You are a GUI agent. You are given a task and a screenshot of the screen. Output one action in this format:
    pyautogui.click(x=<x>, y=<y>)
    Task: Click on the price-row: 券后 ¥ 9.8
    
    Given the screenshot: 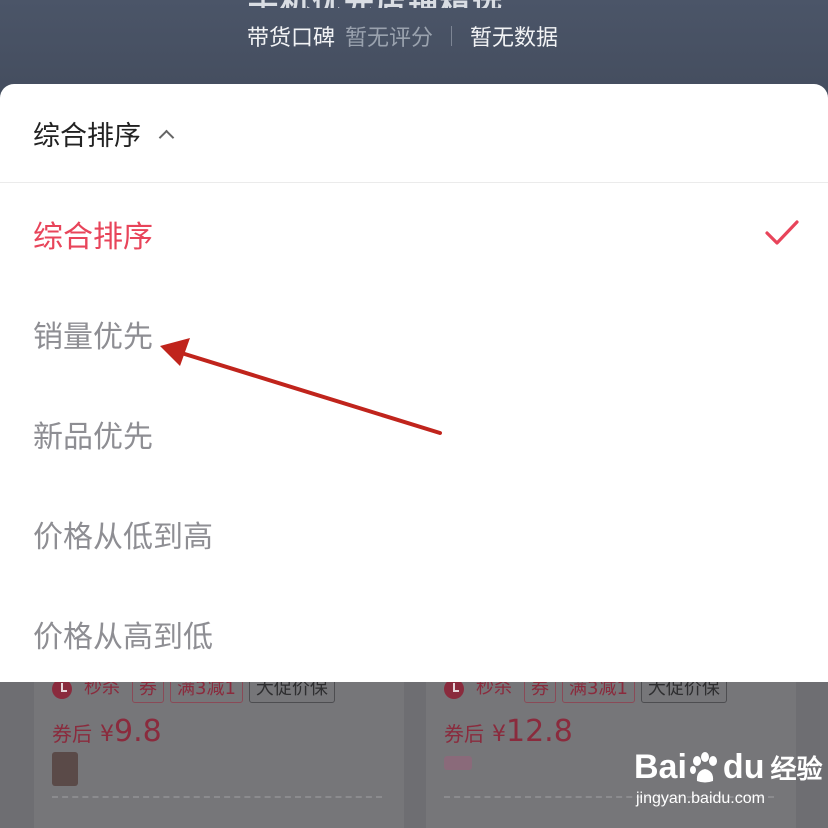 What is the action you would take?
    pyautogui.click(x=107, y=731)
    